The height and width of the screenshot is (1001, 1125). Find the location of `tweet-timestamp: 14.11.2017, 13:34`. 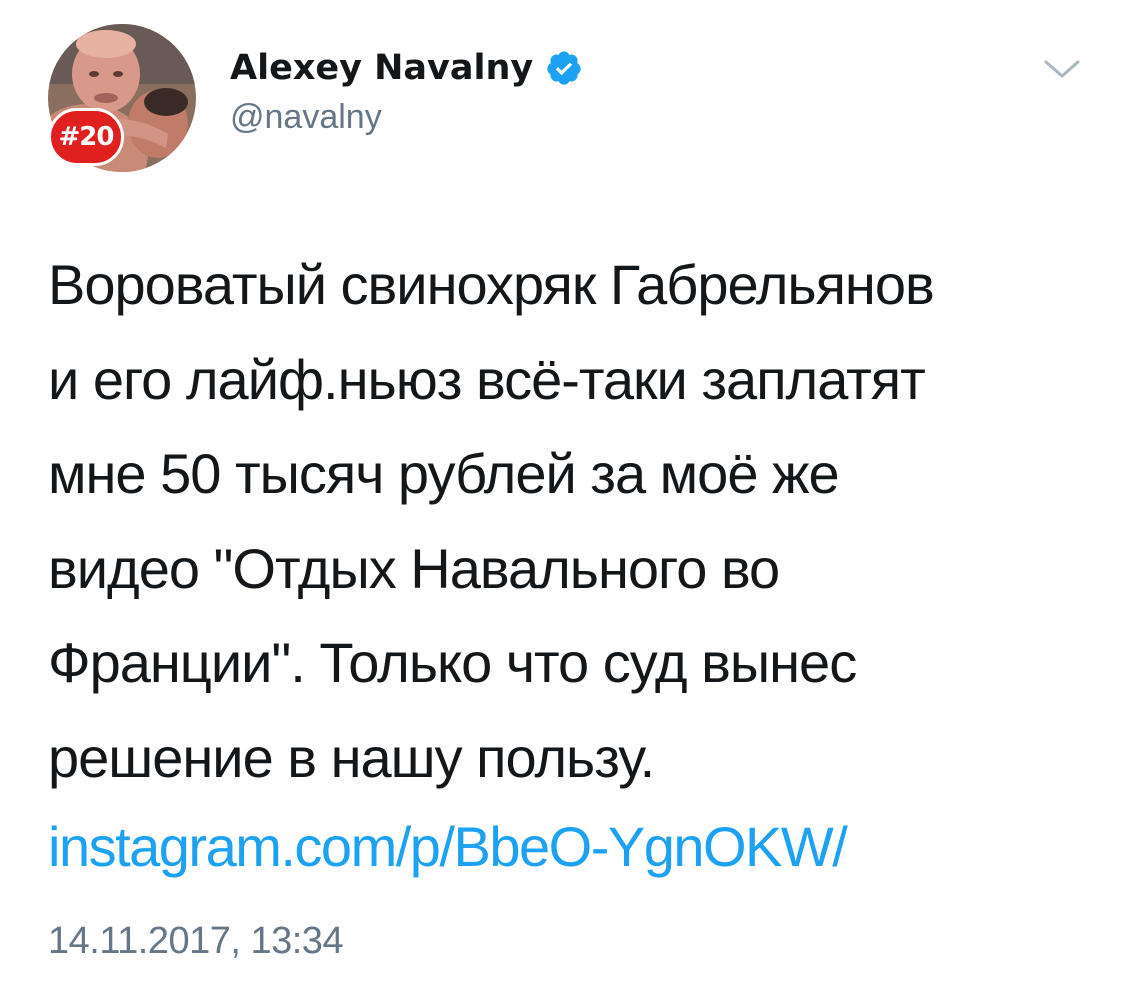

tweet-timestamp: 14.11.2017, 13:34 is located at coordinates (196, 941).